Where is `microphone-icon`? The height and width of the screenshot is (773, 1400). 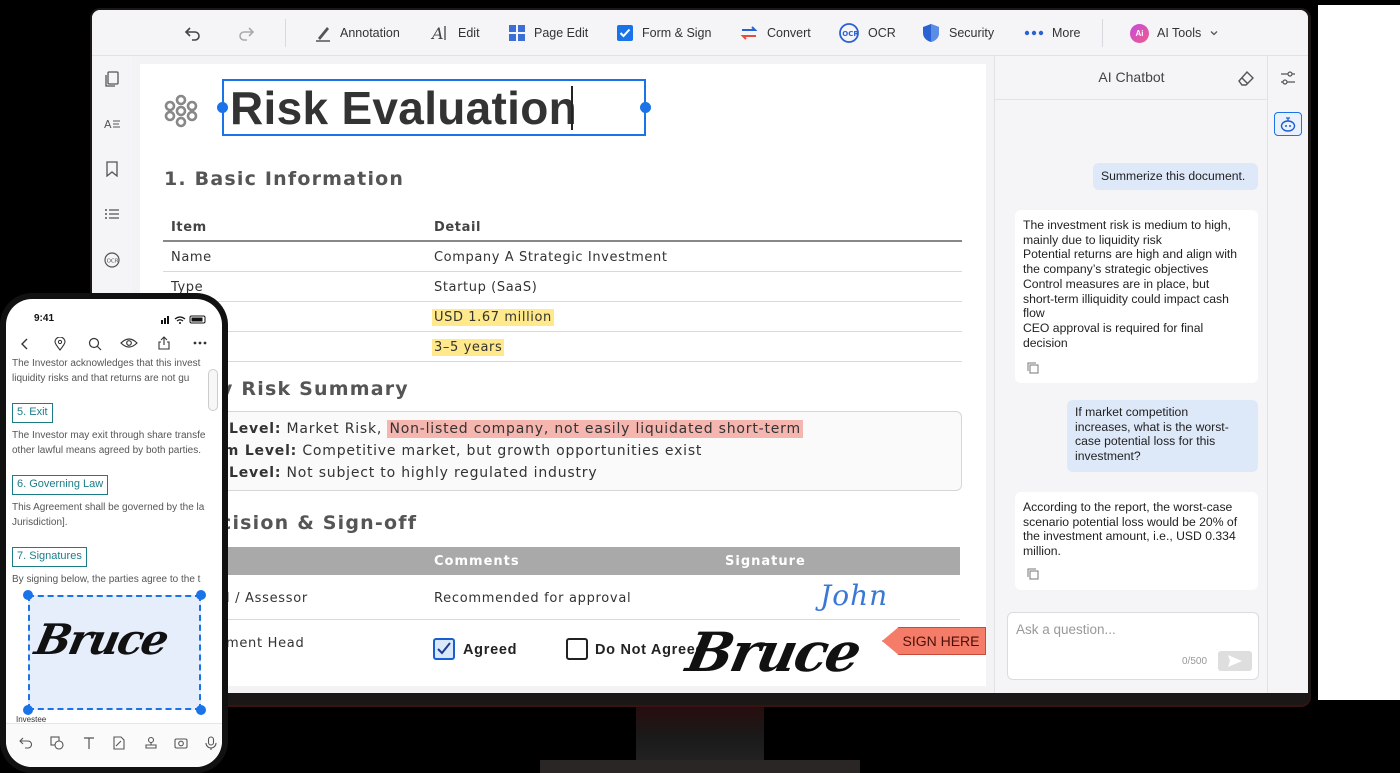
microphone-icon is located at coordinates (211, 743).